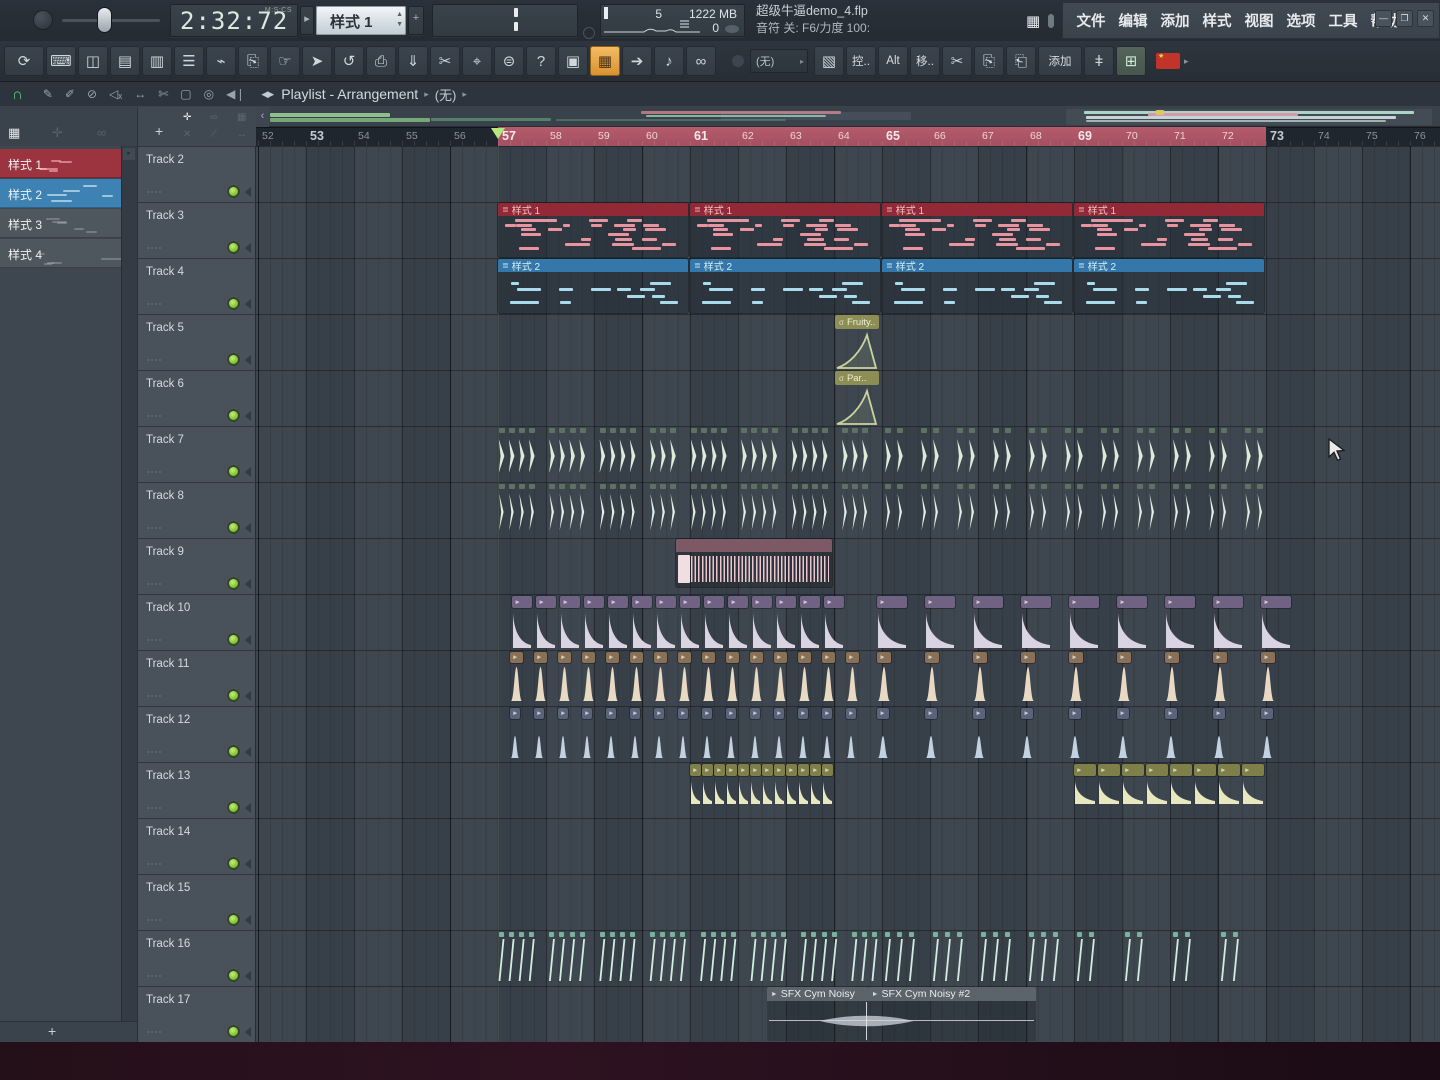 The width and height of the screenshot is (1440, 1080). Describe the element at coordinates (157, 61) in the screenshot. I see `mixer-button: ▥` at that location.